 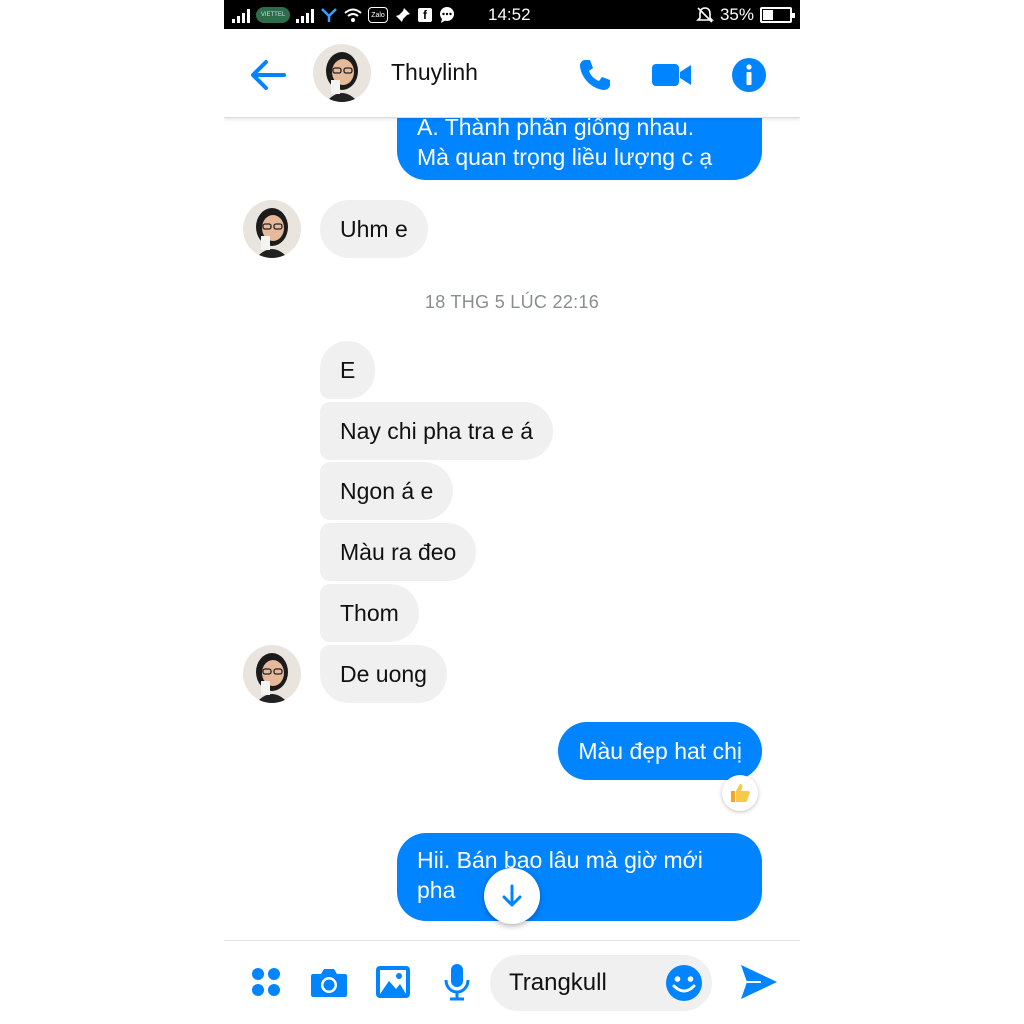 I want to click on clock: 14:52, so click(x=509, y=14).